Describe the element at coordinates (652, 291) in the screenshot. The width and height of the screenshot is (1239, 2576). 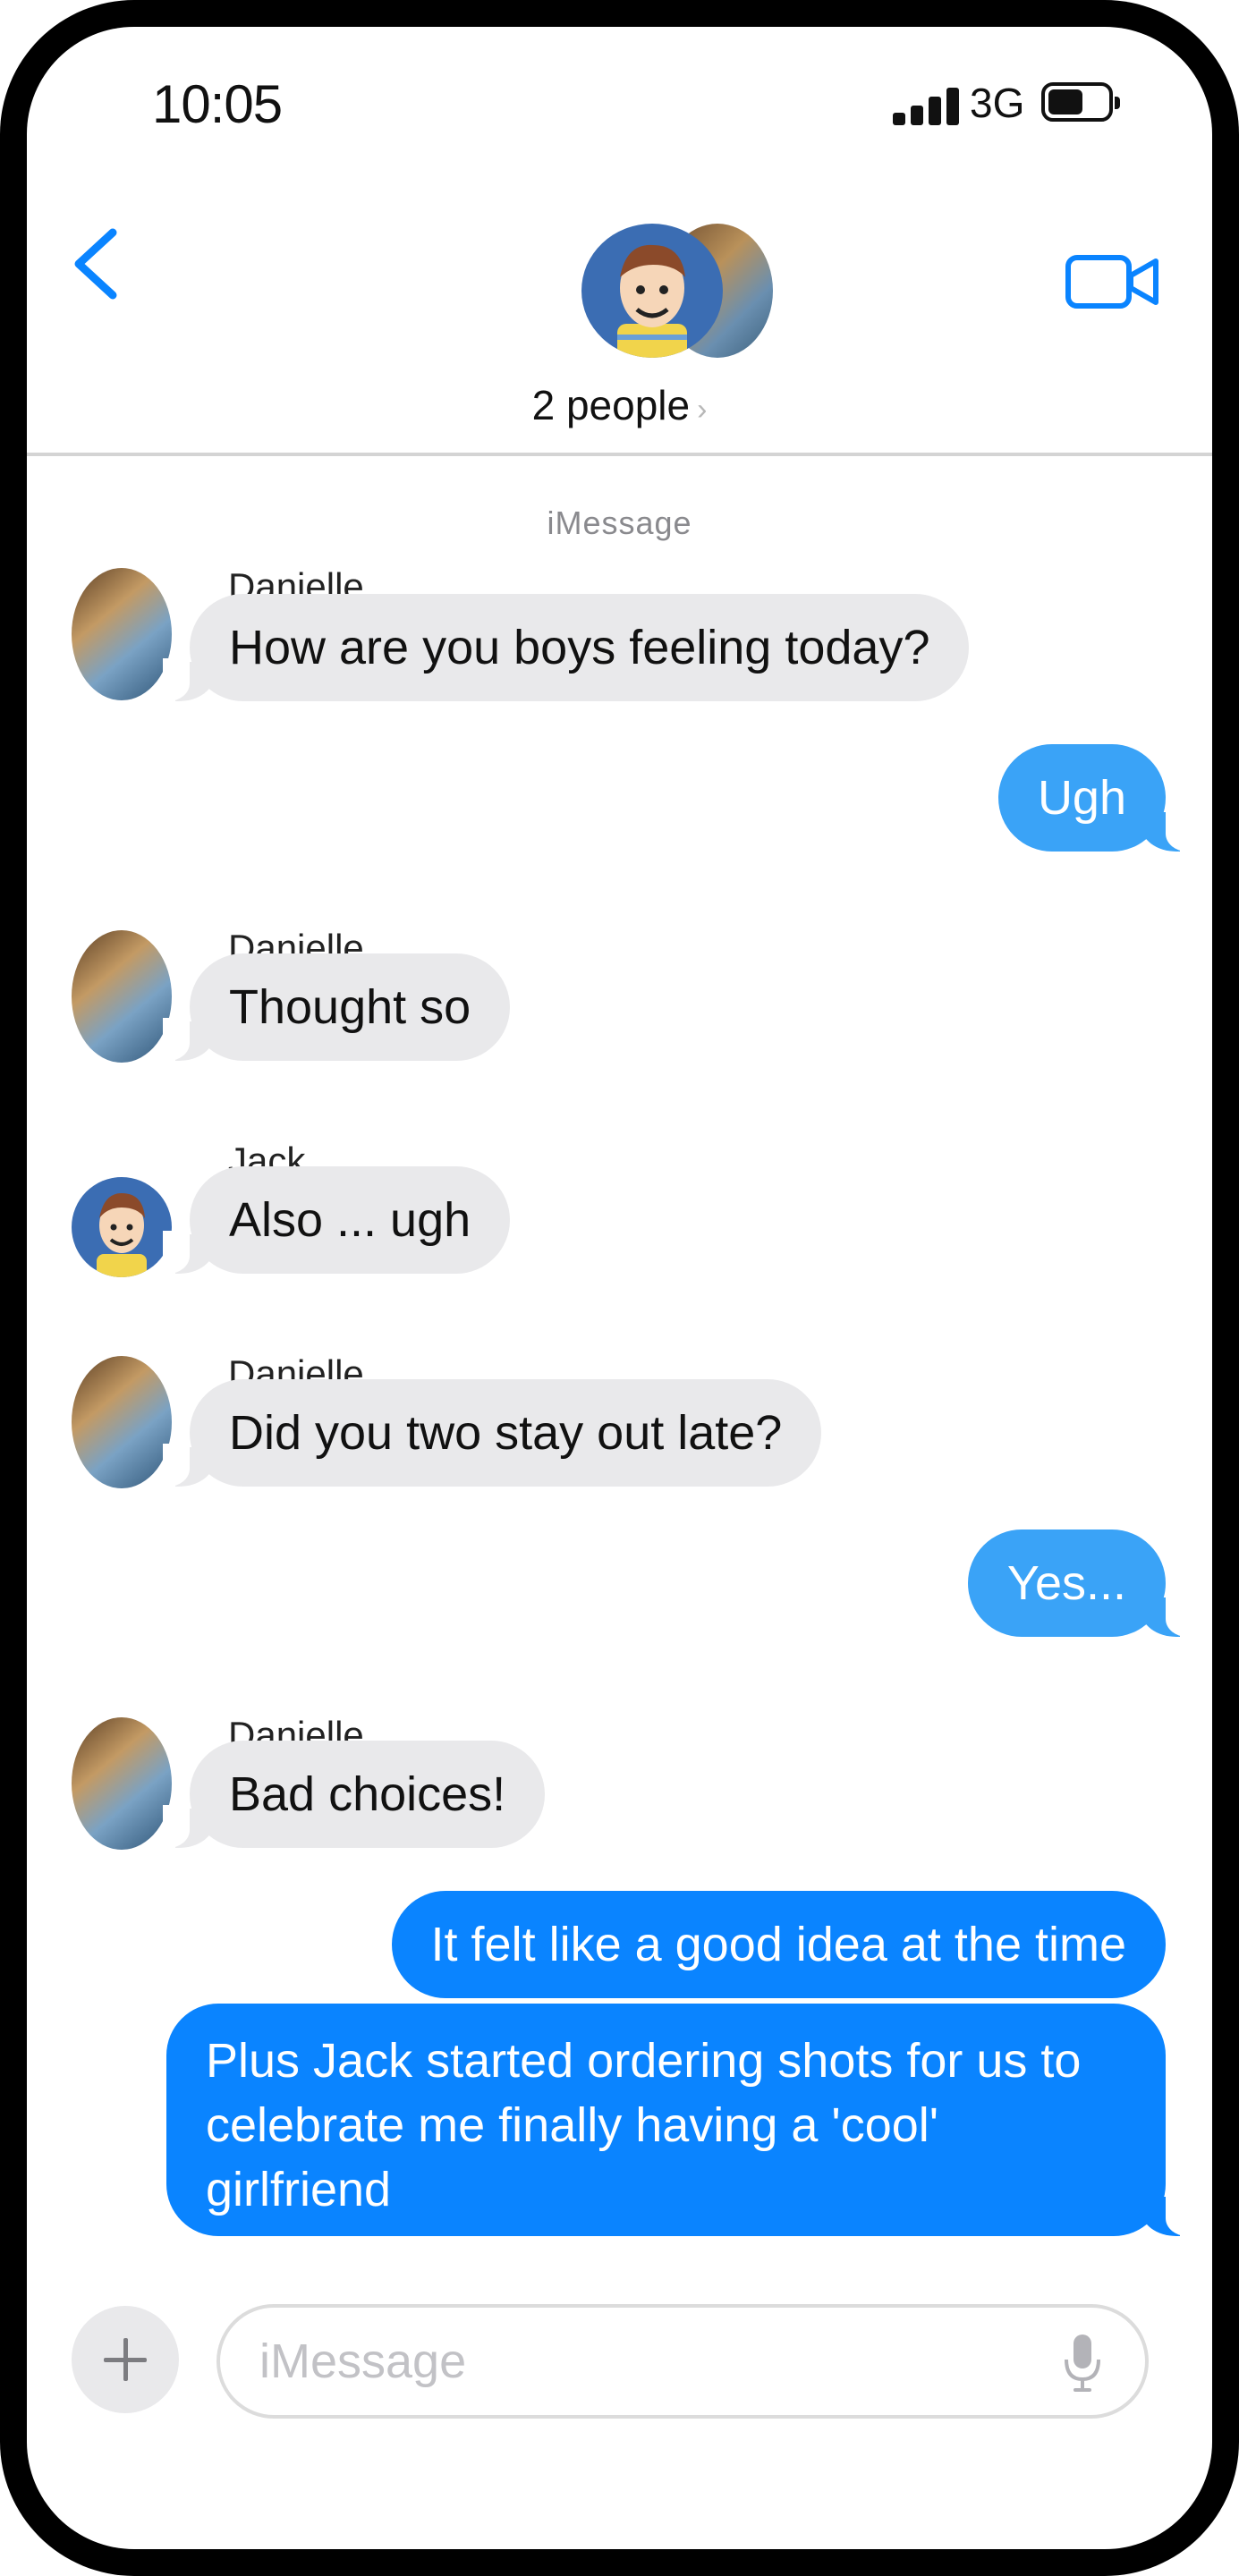
I see `jack-avatar-large` at that location.